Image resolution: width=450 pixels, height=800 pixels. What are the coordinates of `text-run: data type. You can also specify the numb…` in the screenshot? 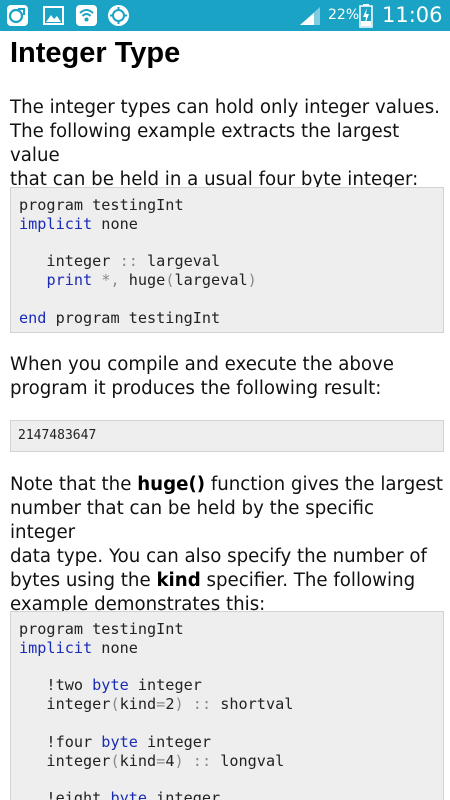 It's located at (218, 556).